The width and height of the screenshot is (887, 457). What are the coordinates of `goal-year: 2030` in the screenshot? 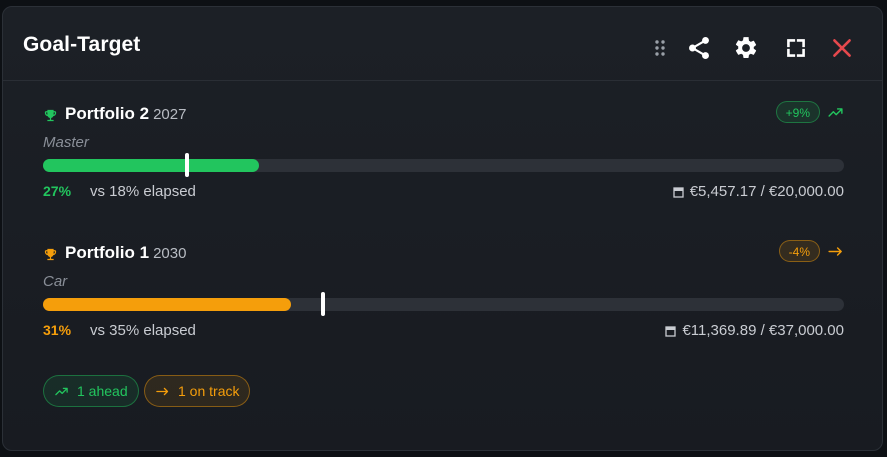 It's located at (170, 253).